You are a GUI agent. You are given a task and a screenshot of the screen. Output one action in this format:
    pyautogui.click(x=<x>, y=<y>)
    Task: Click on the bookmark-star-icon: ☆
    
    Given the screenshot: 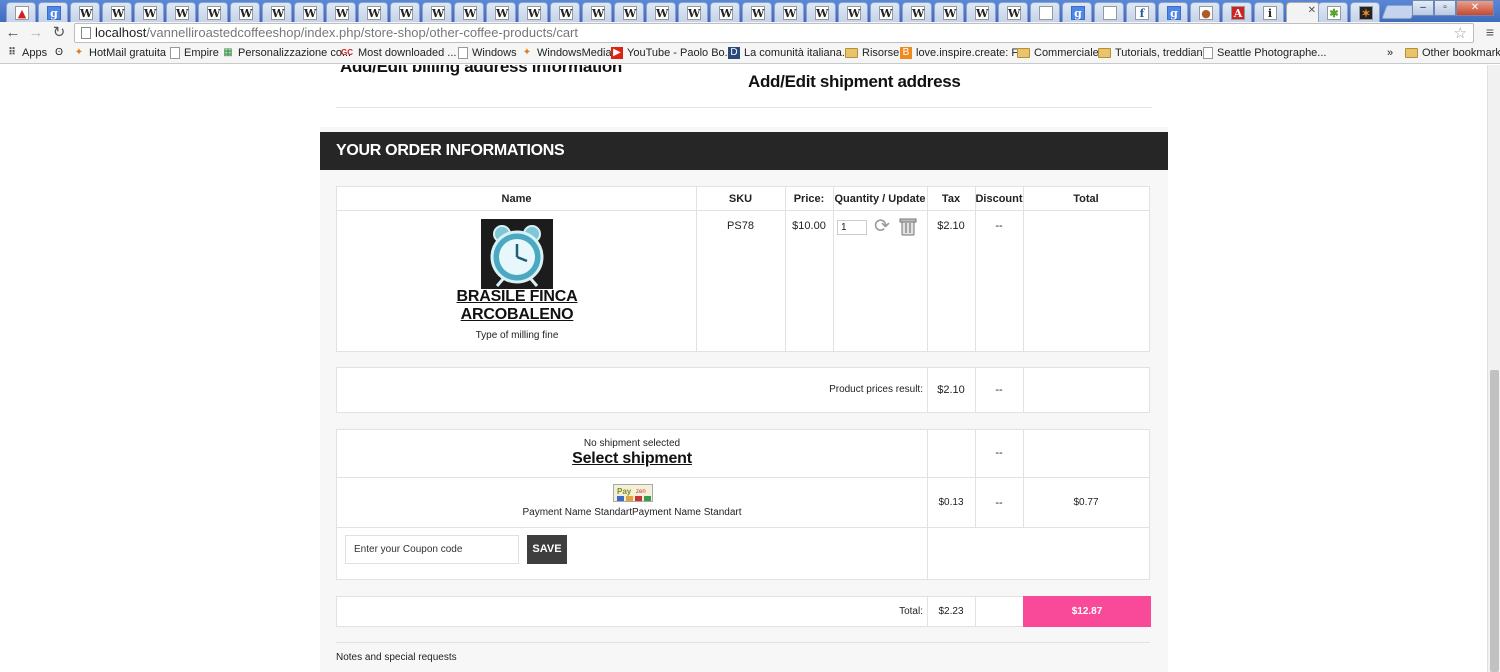 What is the action you would take?
    pyautogui.click(x=1460, y=33)
    